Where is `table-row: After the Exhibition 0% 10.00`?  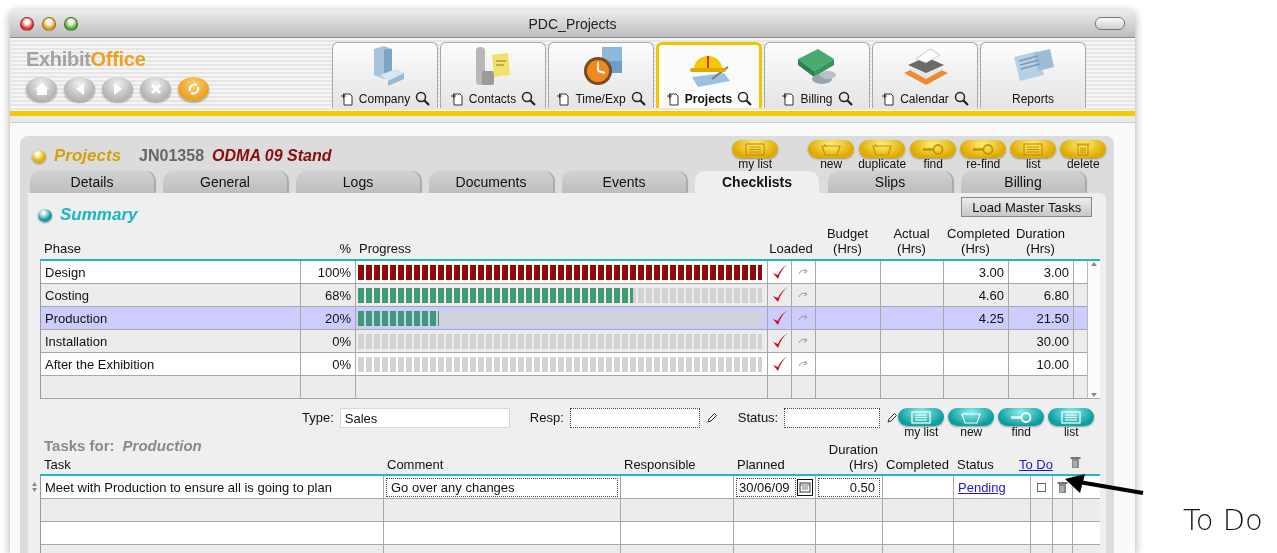
table-row: After the Exhibition 0% 10.00 is located at coordinates (564, 364).